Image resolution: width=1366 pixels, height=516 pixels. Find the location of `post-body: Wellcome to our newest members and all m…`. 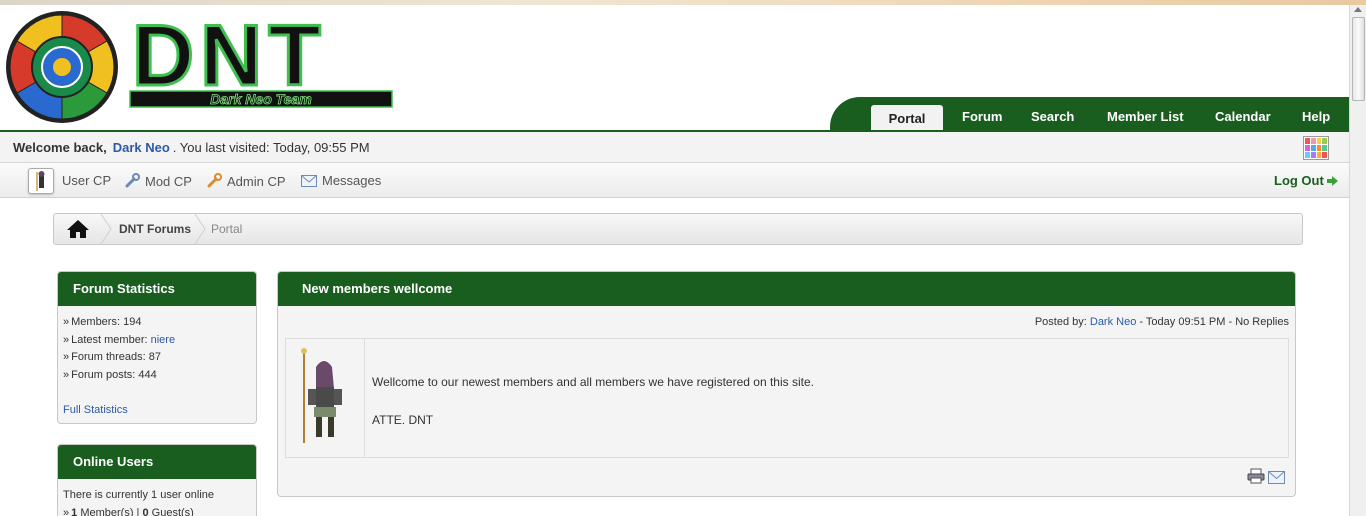

post-body: Wellcome to our newest members and all m… is located at coordinates (593, 401).